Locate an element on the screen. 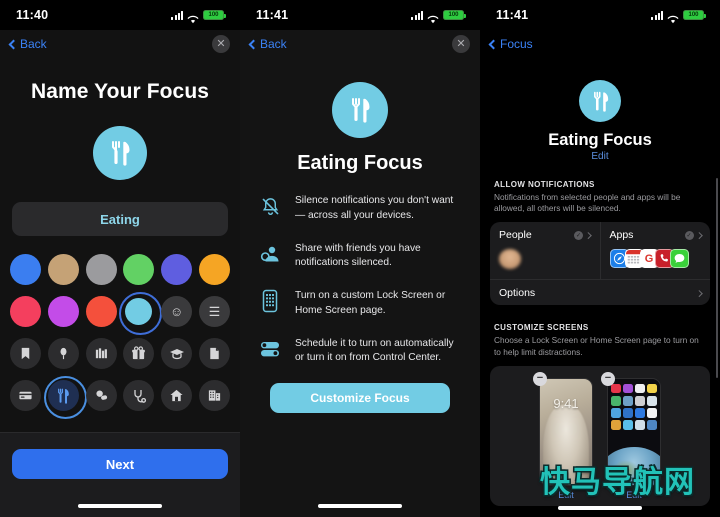 This screenshot has width=720, height=517. back-button-focus: Focus is located at coordinates (510, 44).